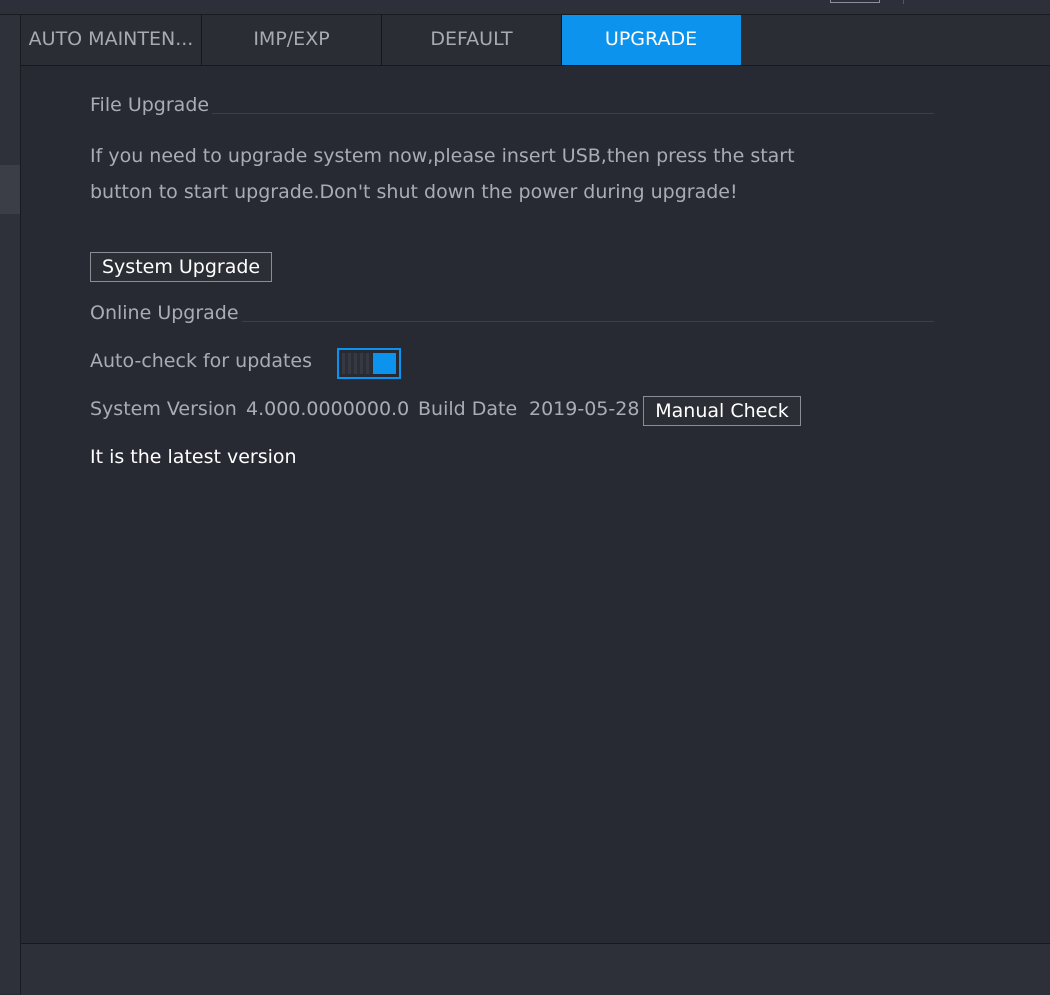 The height and width of the screenshot is (995, 1050). What do you see at coordinates (10, 189) in the screenshot?
I see `sidebar-active-item` at bounding box center [10, 189].